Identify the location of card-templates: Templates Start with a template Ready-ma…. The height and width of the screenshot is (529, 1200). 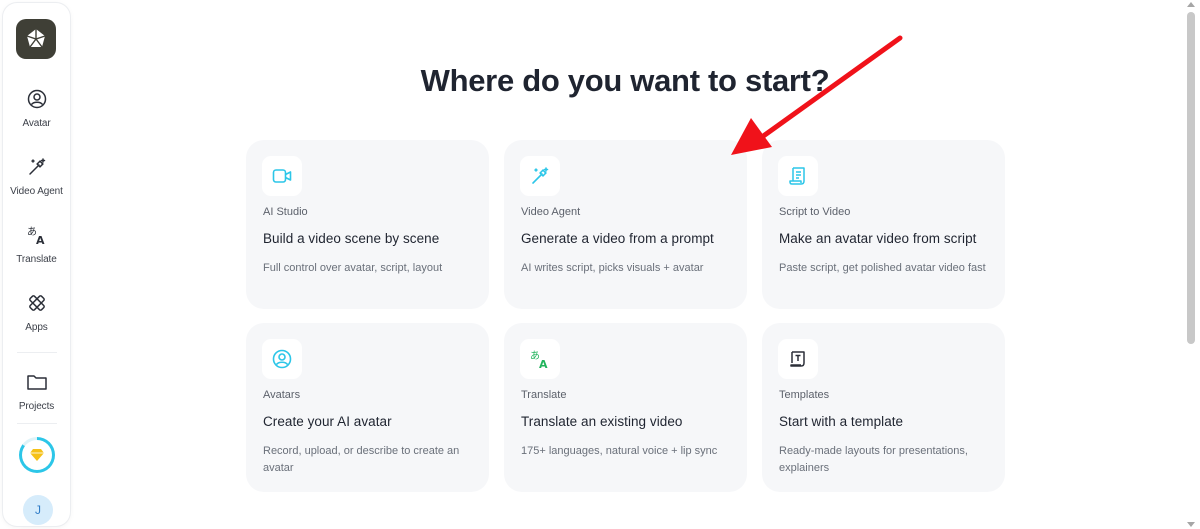
(883, 407).